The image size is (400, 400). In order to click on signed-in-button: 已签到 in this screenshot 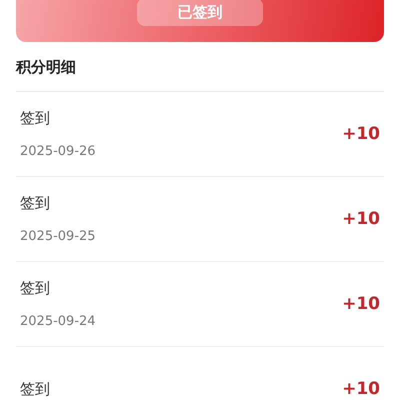, I will do `click(200, 13)`.